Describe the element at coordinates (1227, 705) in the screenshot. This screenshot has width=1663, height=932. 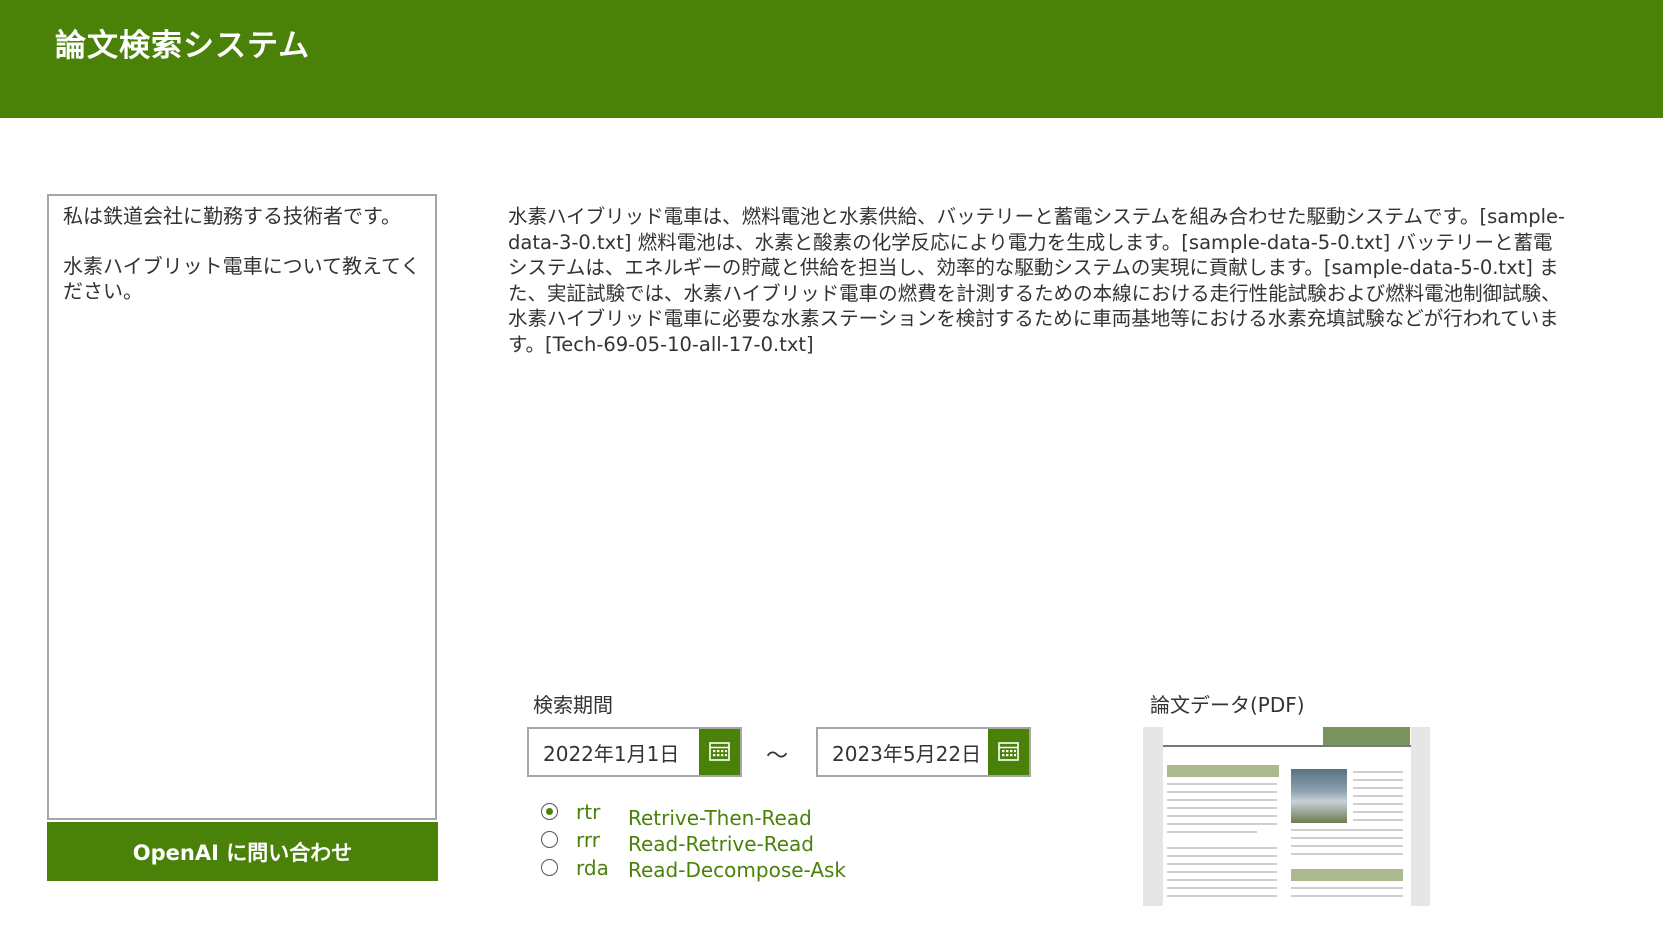
I see `pdf-section-label: 論文データ(PDF)` at that location.